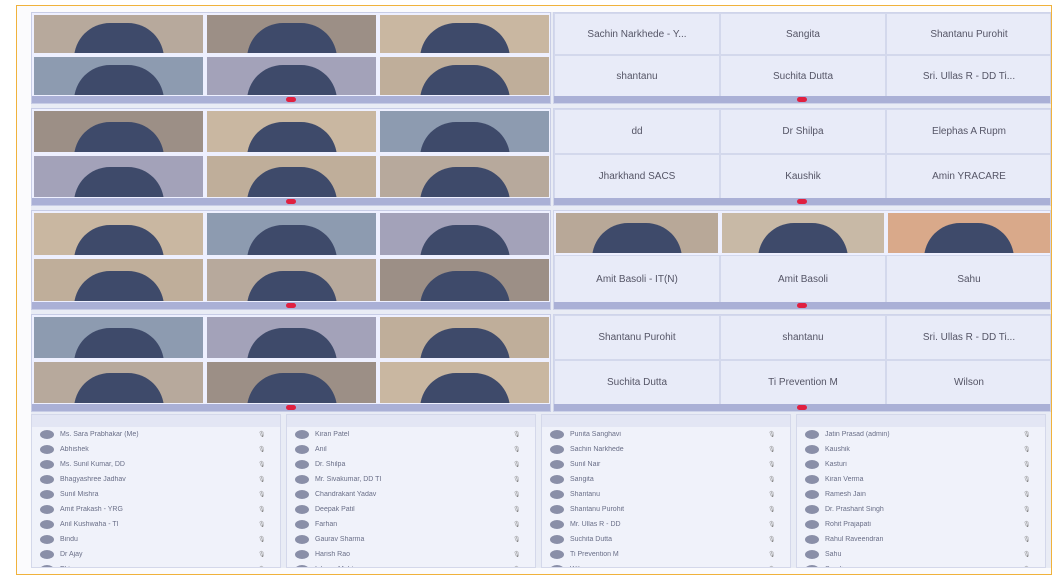  What do you see at coordinates (411, 494) in the screenshot?
I see `participant-list-item: Chandrakant Yadav 🎙` at bounding box center [411, 494].